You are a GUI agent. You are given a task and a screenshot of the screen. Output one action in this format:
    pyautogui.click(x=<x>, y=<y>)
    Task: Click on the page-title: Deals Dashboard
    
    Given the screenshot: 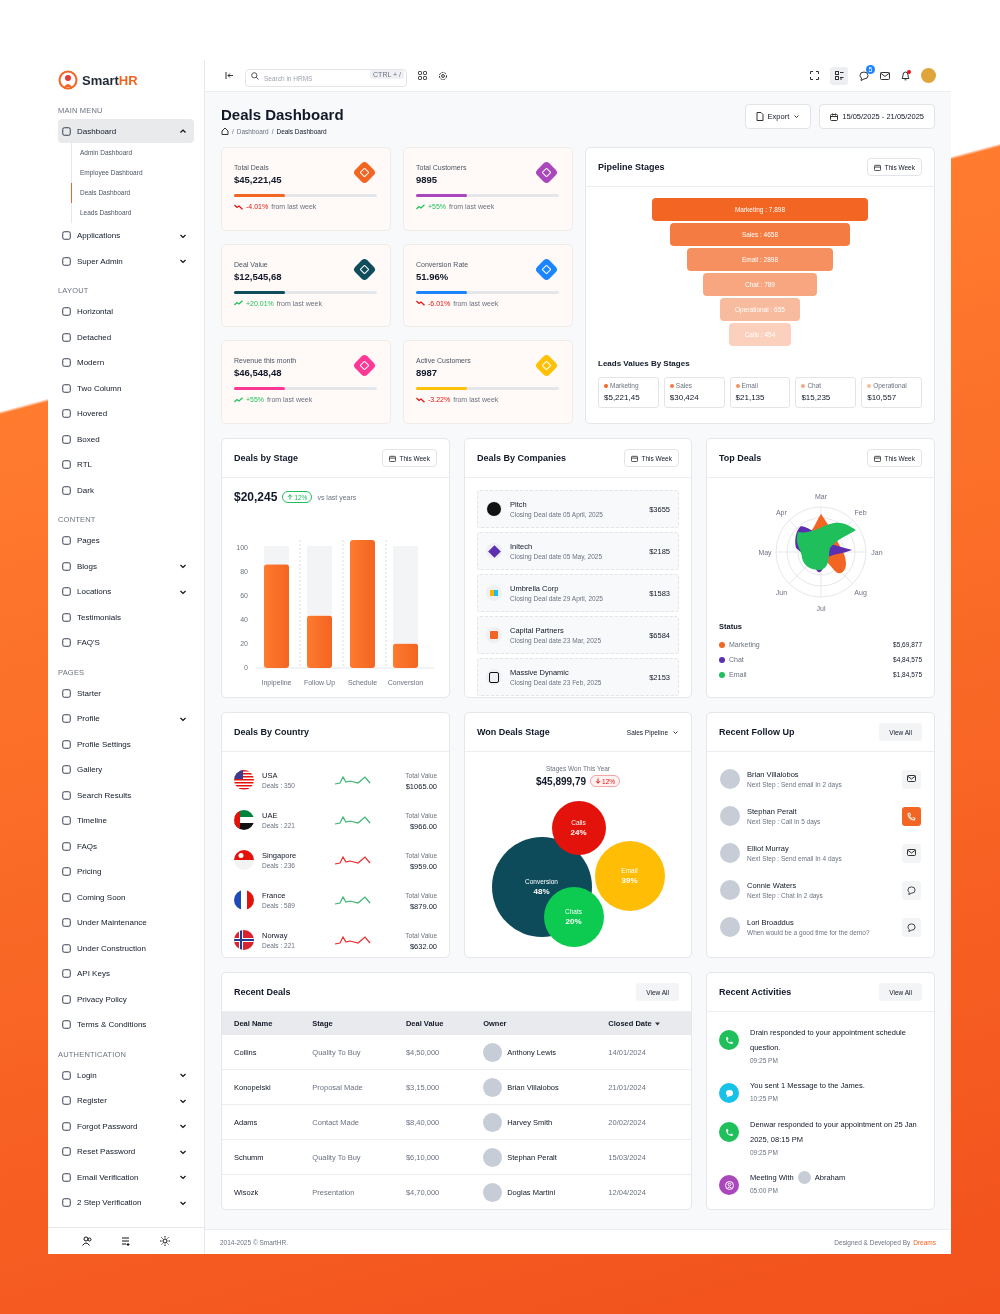 What is the action you would take?
    pyautogui.click(x=282, y=114)
    